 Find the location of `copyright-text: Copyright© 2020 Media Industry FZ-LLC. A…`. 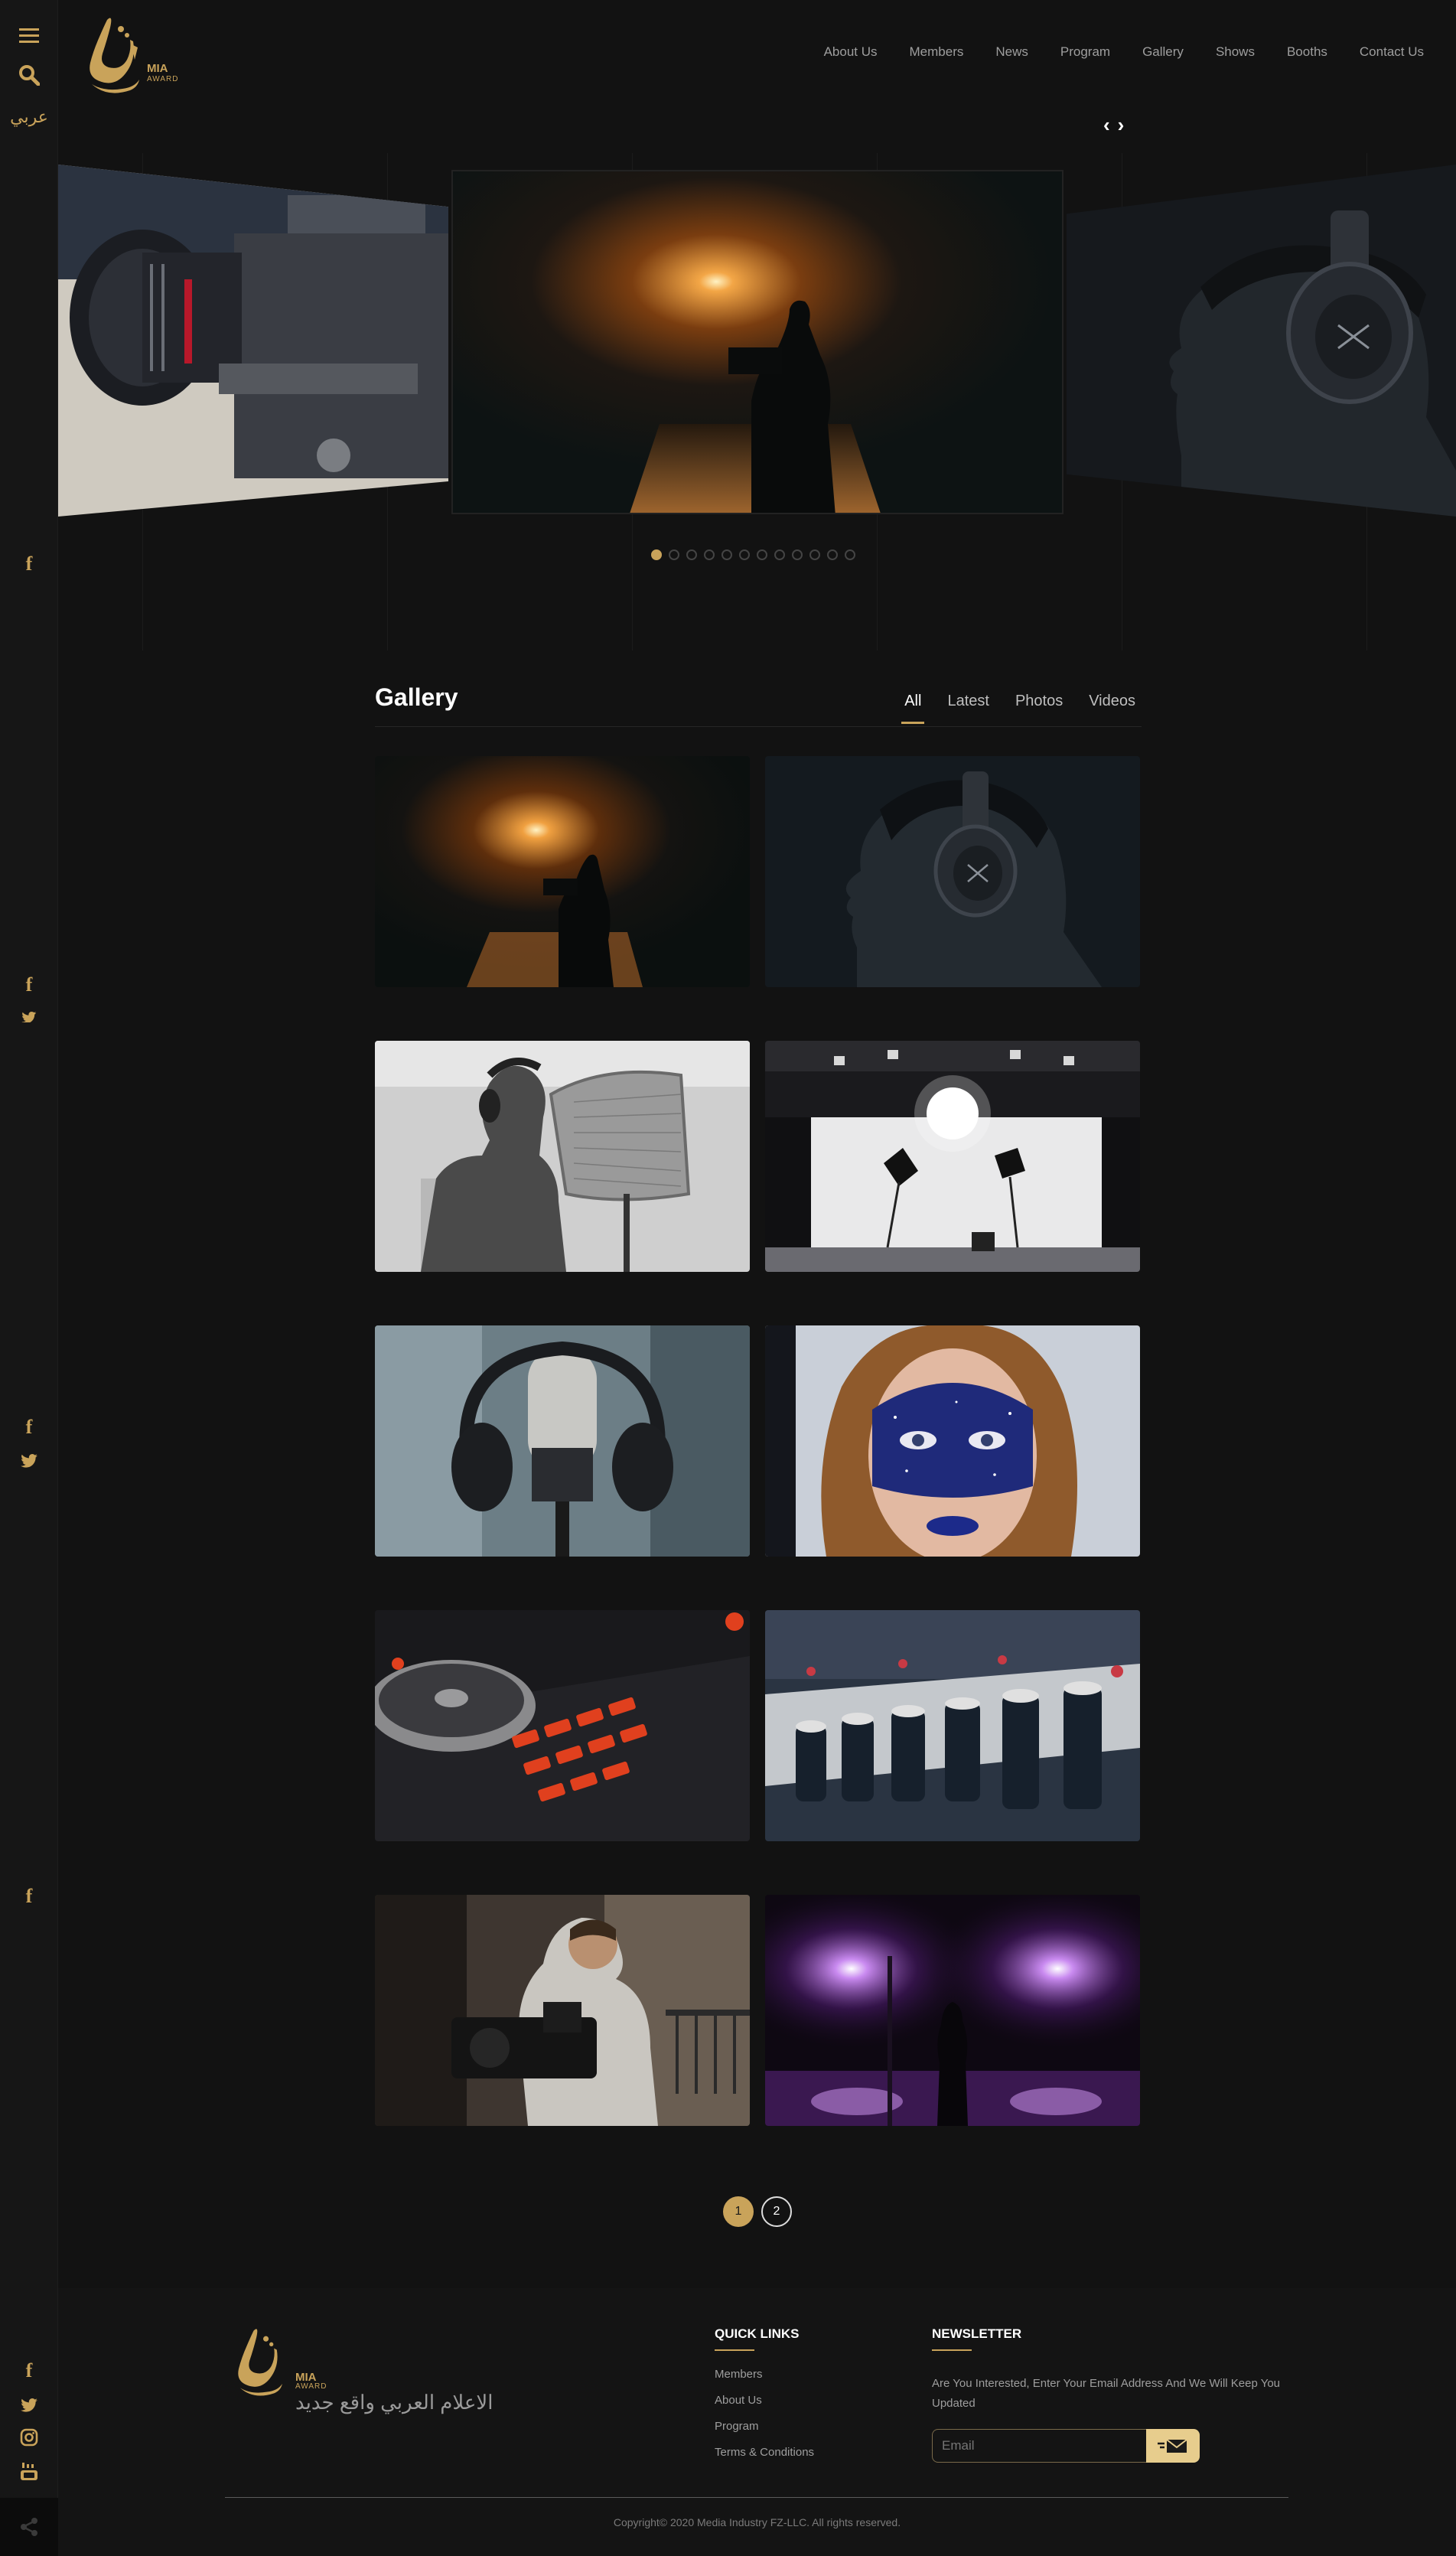

copyright-text: Copyright© 2020 Media Industry FZ-LLC. A… is located at coordinates (757, 2522).